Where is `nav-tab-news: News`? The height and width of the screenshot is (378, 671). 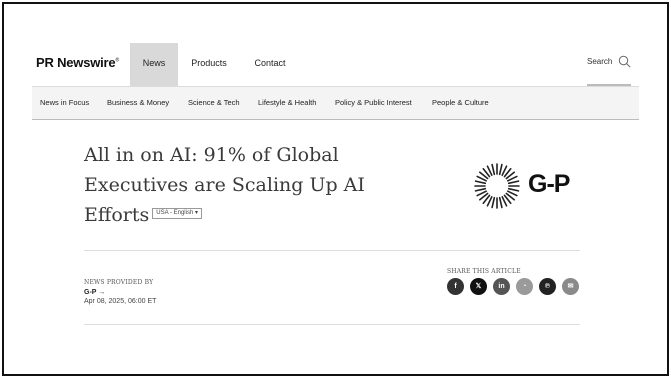 nav-tab-news: News is located at coordinates (154, 64).